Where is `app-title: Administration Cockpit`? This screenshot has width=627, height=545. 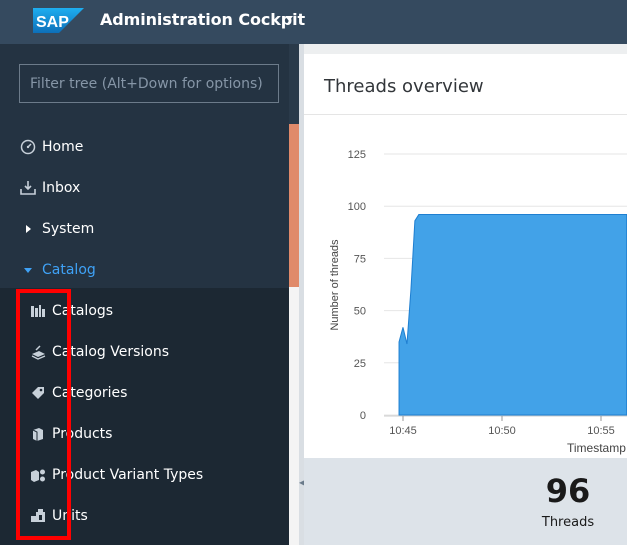 app-title: Administration Cockpit is located at coordinates (202, 20).